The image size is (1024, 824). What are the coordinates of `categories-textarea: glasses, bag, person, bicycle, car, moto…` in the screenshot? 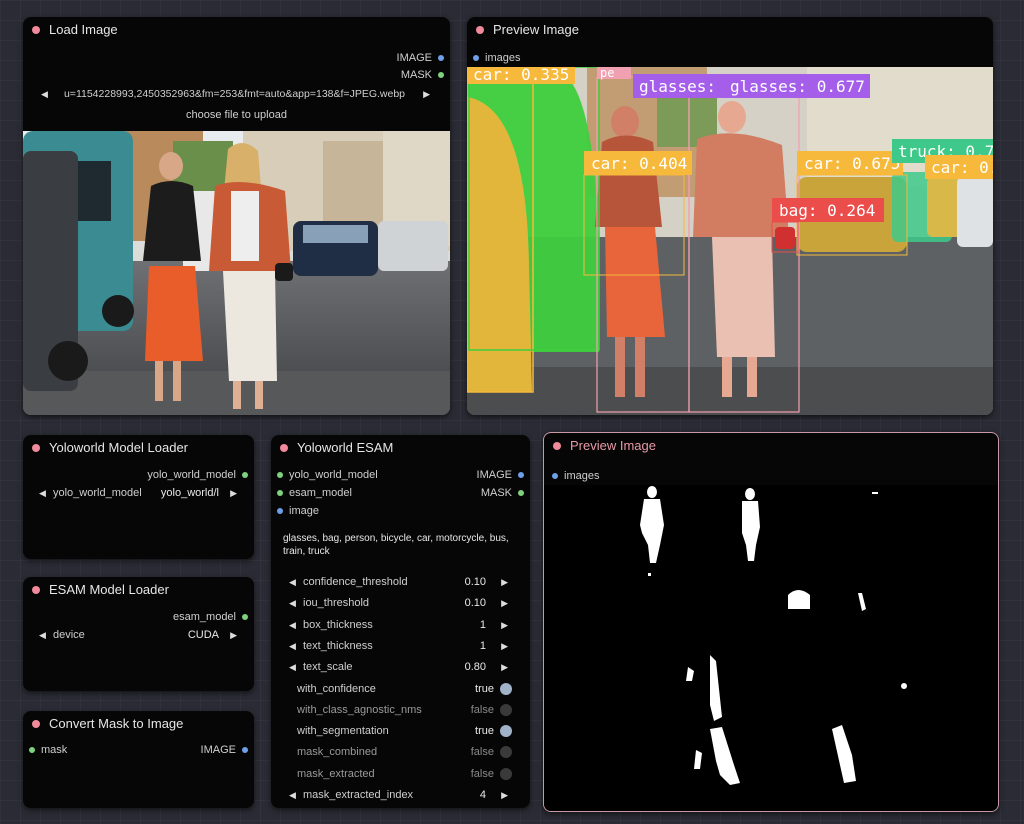 It's located at (400, 545).